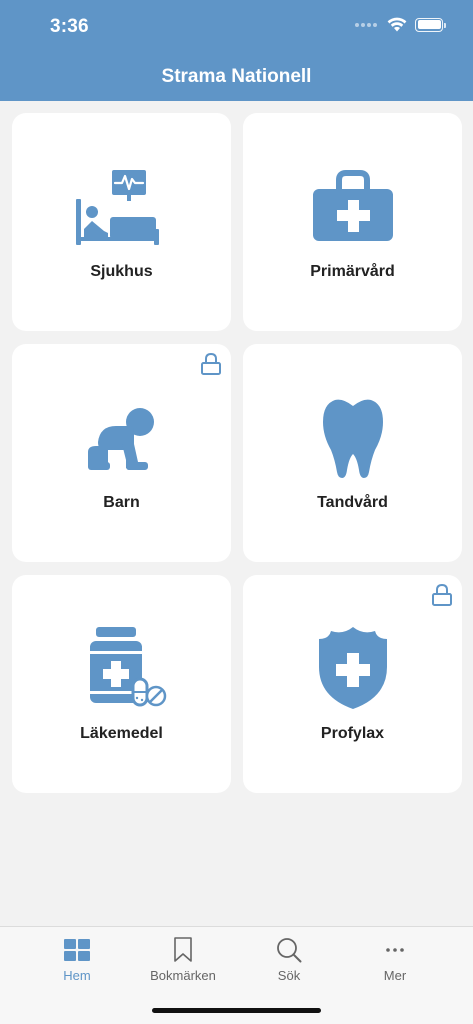 The image size is (473, 1024). Describe the element at coordinates (353, 208) in the screenshot. I see `medical-kit-icon` at that location.